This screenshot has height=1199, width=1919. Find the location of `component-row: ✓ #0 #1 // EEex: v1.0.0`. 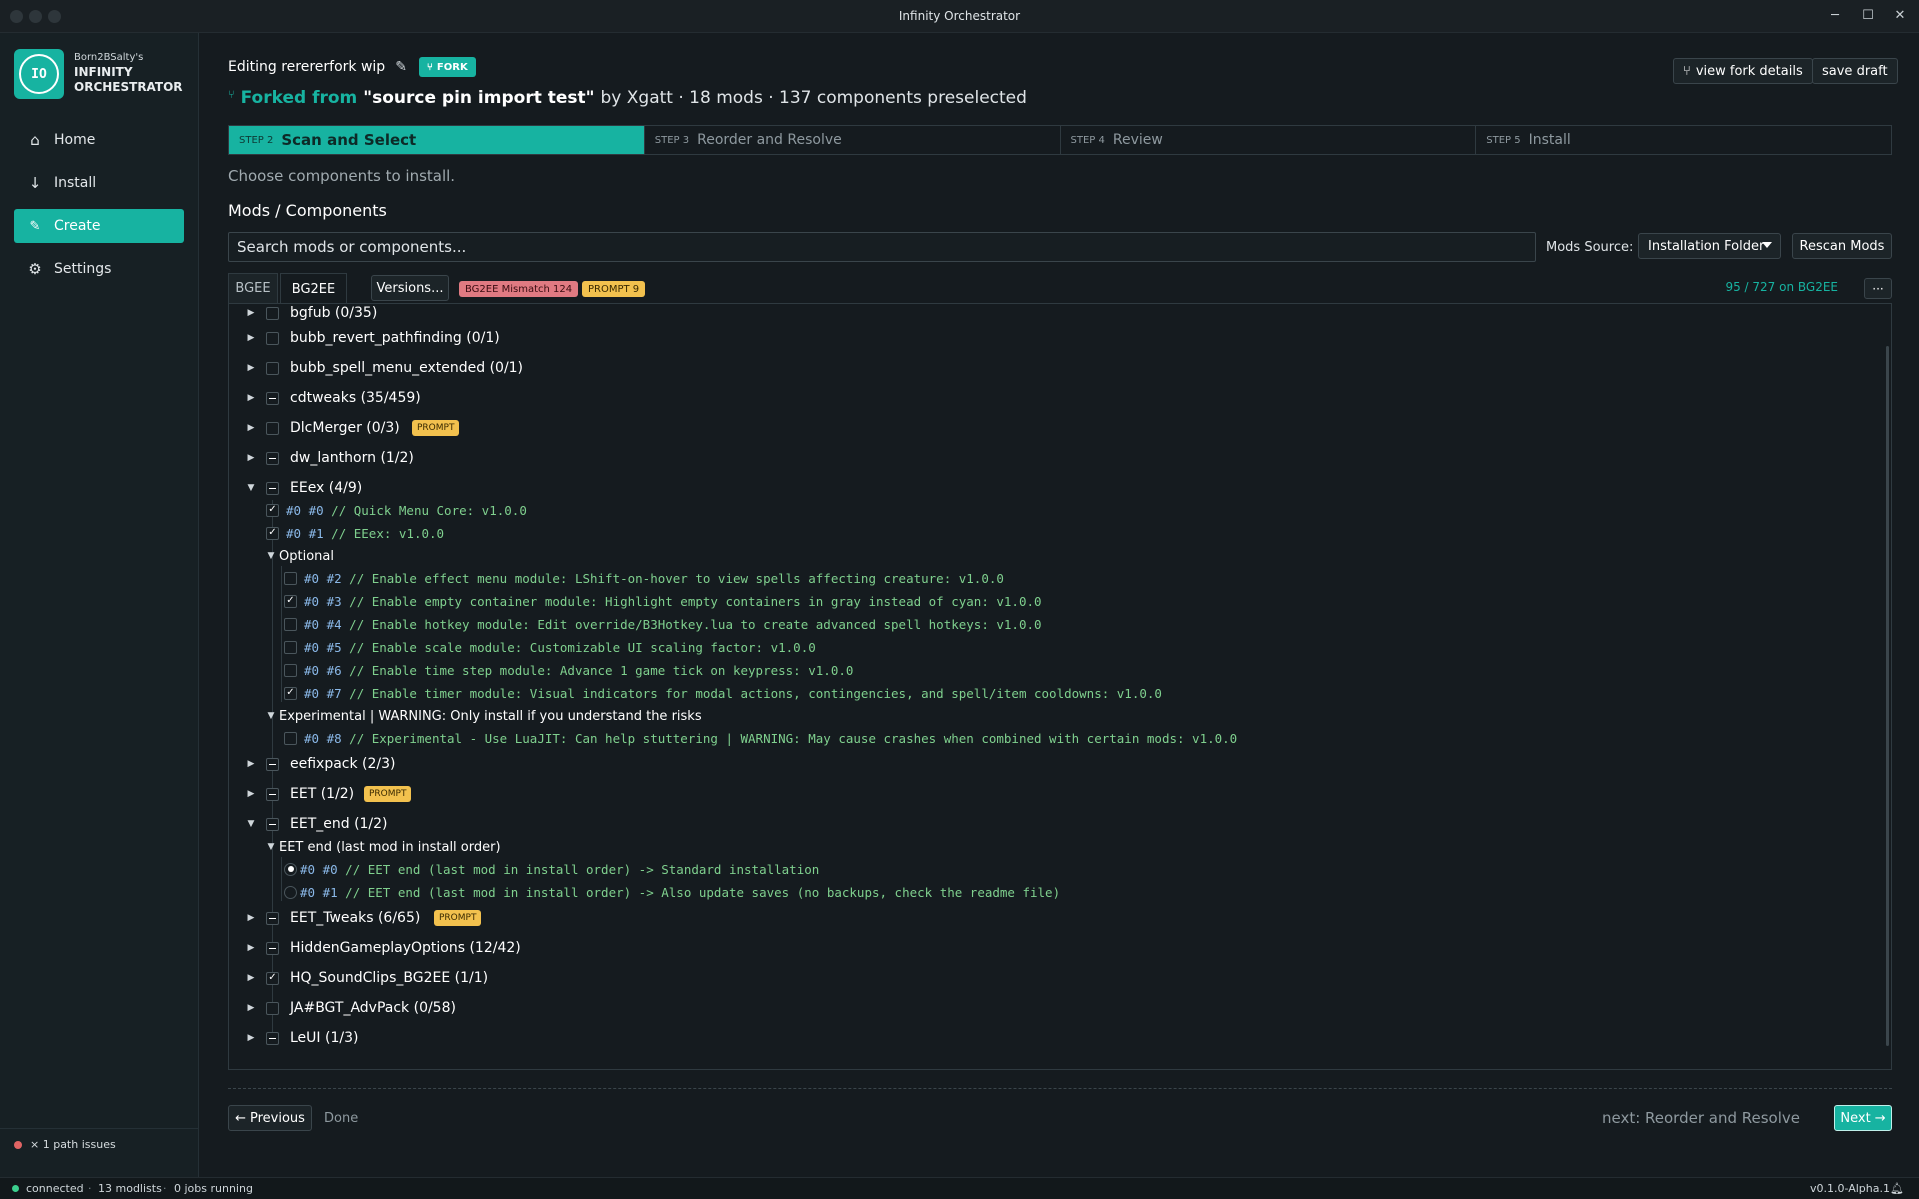

component-row: ✓ #0 #1 // EEex: v1.0.0 is located at coordinates (1049, 533).